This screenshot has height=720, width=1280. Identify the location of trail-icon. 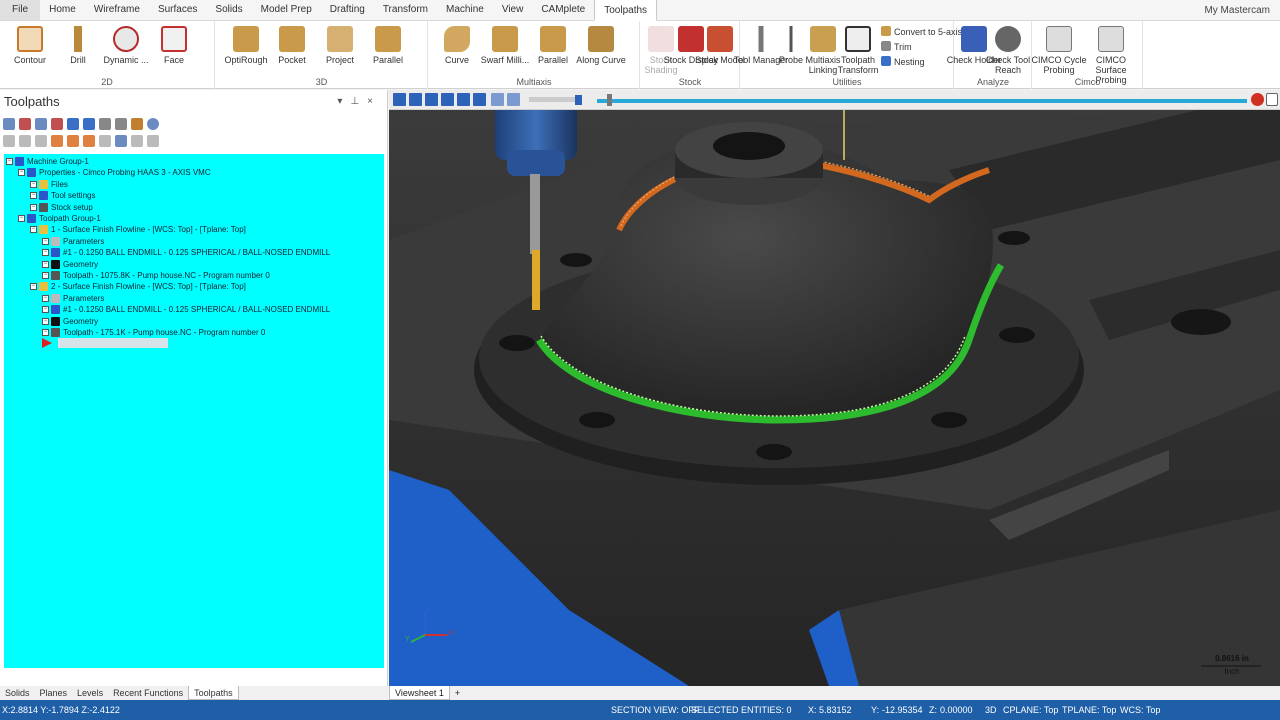
(497, 99).